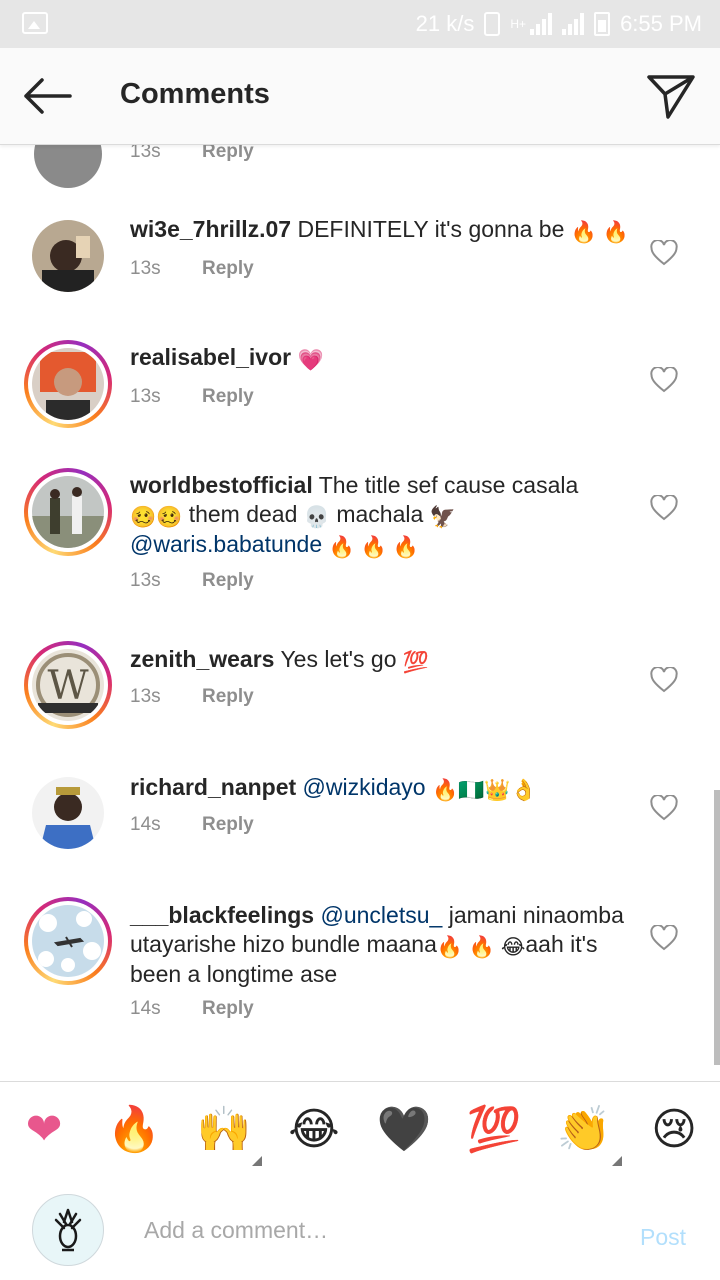 The image size is (720, 1280). I want to click on status-icons: 21 k/s H+ 6:55 PM, so click(559, 24).